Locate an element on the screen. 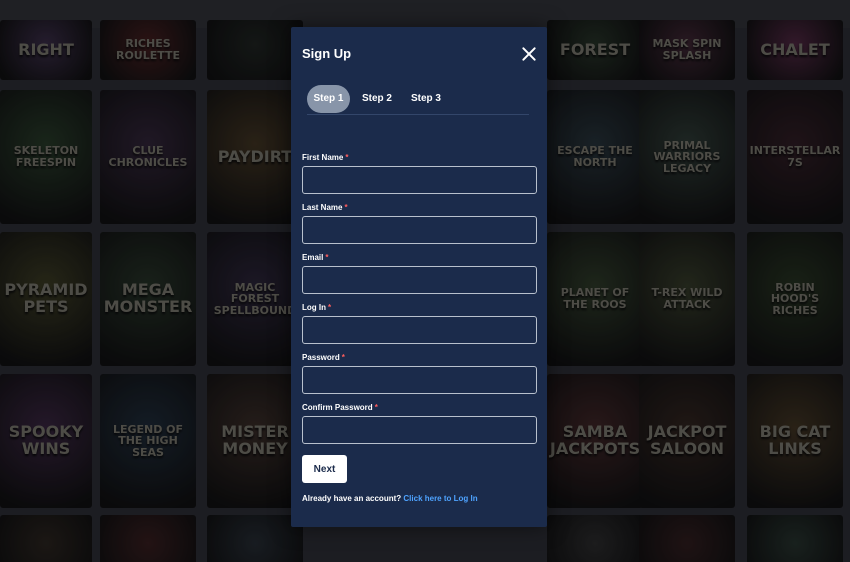 Image resolution: width=850 pixels, height=562 pixels. email-label: Email * is located at coordinates (315, 257).